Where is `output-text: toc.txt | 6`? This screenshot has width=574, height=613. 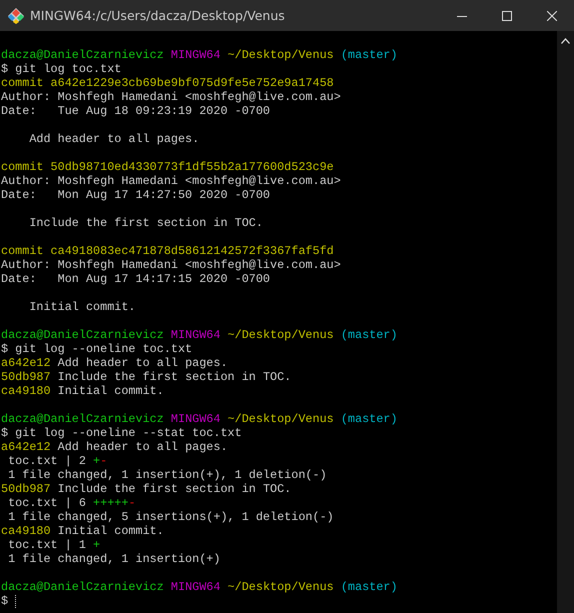
output-text: toc.txt | 6 is located at coordinates (47, 503).